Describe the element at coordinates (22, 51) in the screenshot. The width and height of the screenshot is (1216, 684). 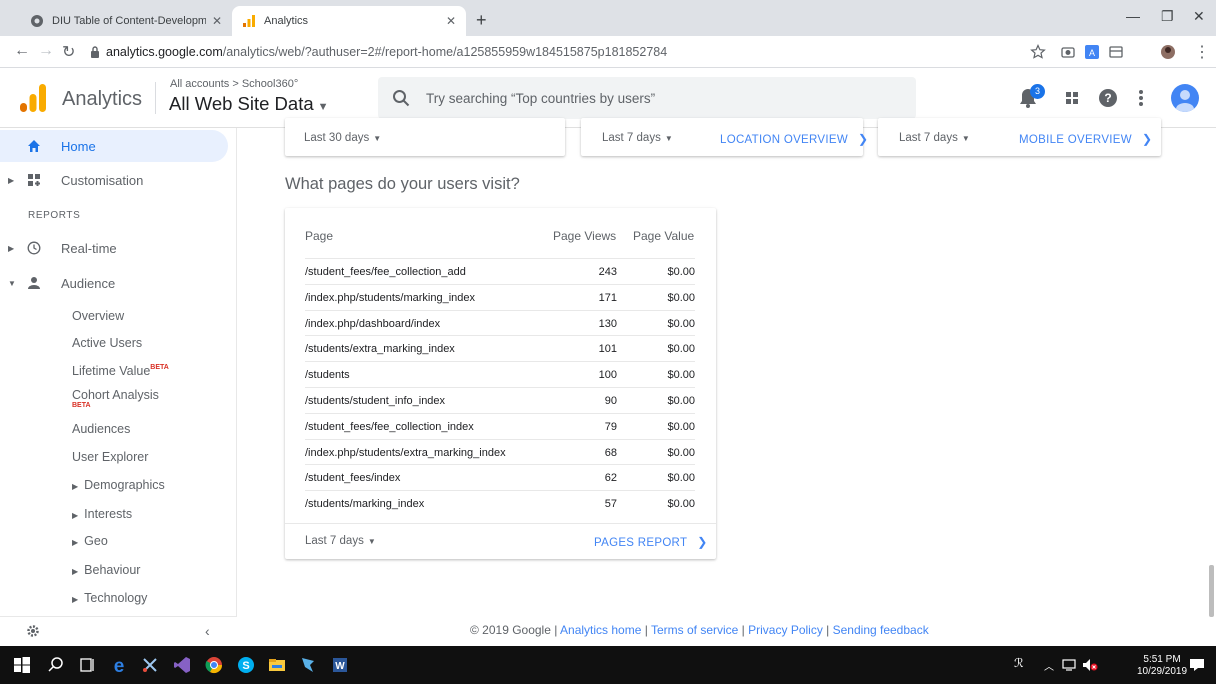
I see `back-icon: ←` at that location.